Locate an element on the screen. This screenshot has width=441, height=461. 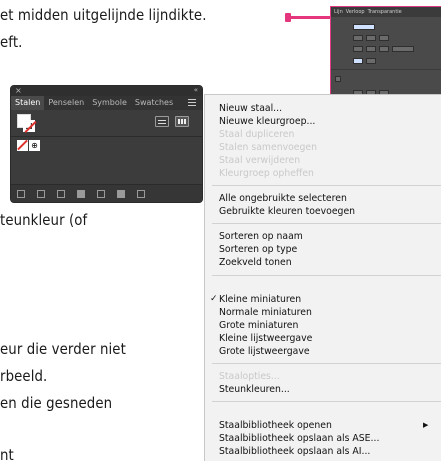
list-view-icon is located at coordinates (162, 121).